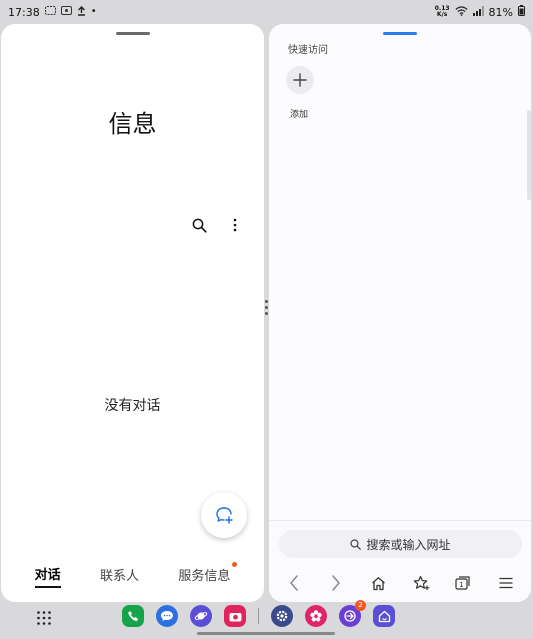 This screenshot has width=533, height=639. Describe the element at coordinates (132, 406) in the screenshot. I see `empty-state-text: 没有对话` at that location.